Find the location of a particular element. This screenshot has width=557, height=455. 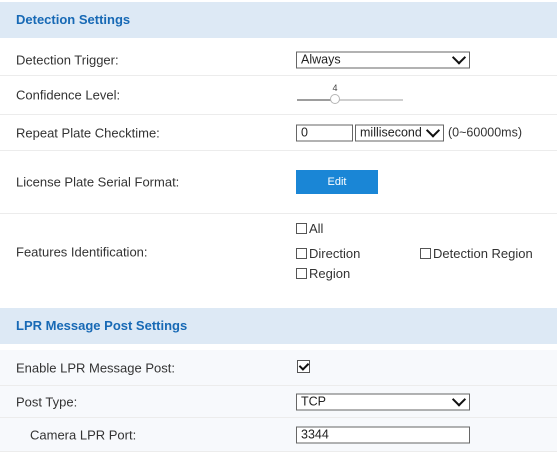

camera-lpr-port-label: Camera LPR Port: is located at coordinates (83, 434).